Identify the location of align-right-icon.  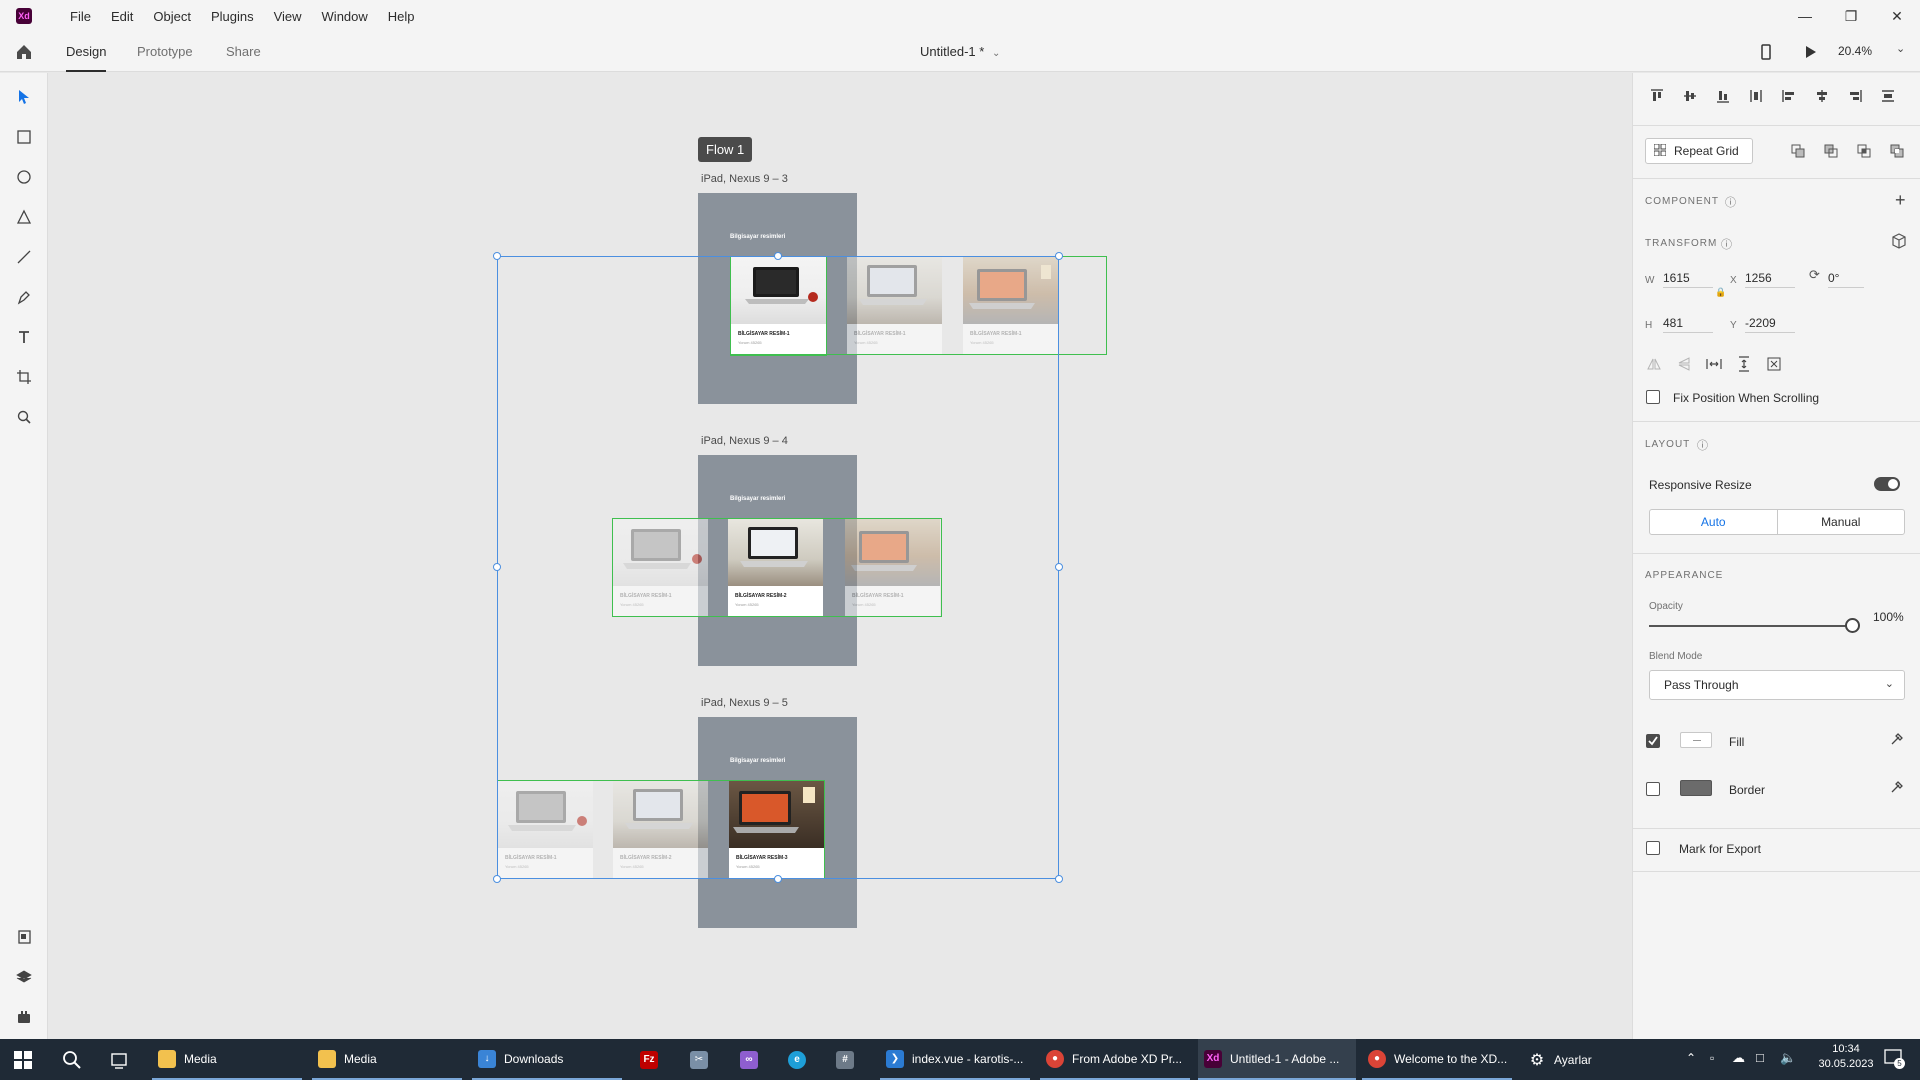
(1855, 96).